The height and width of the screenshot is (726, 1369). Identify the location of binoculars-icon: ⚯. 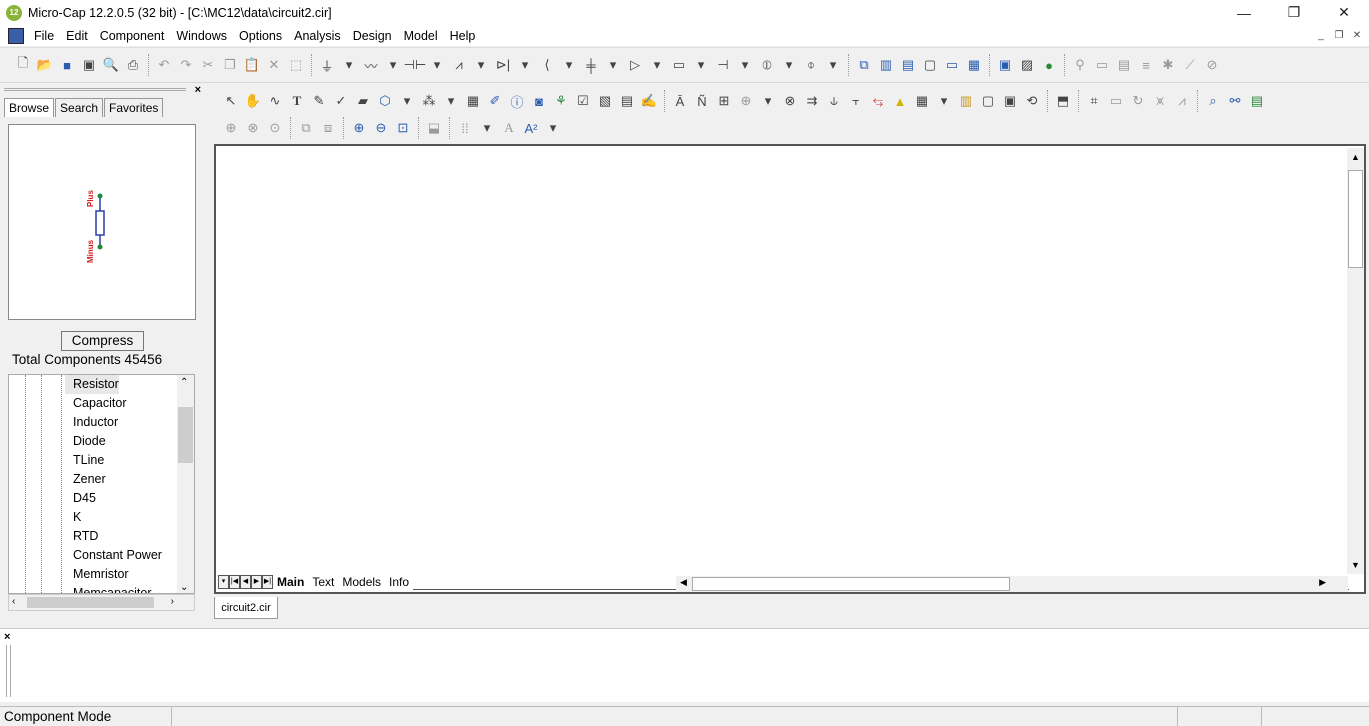
(1235, 101).